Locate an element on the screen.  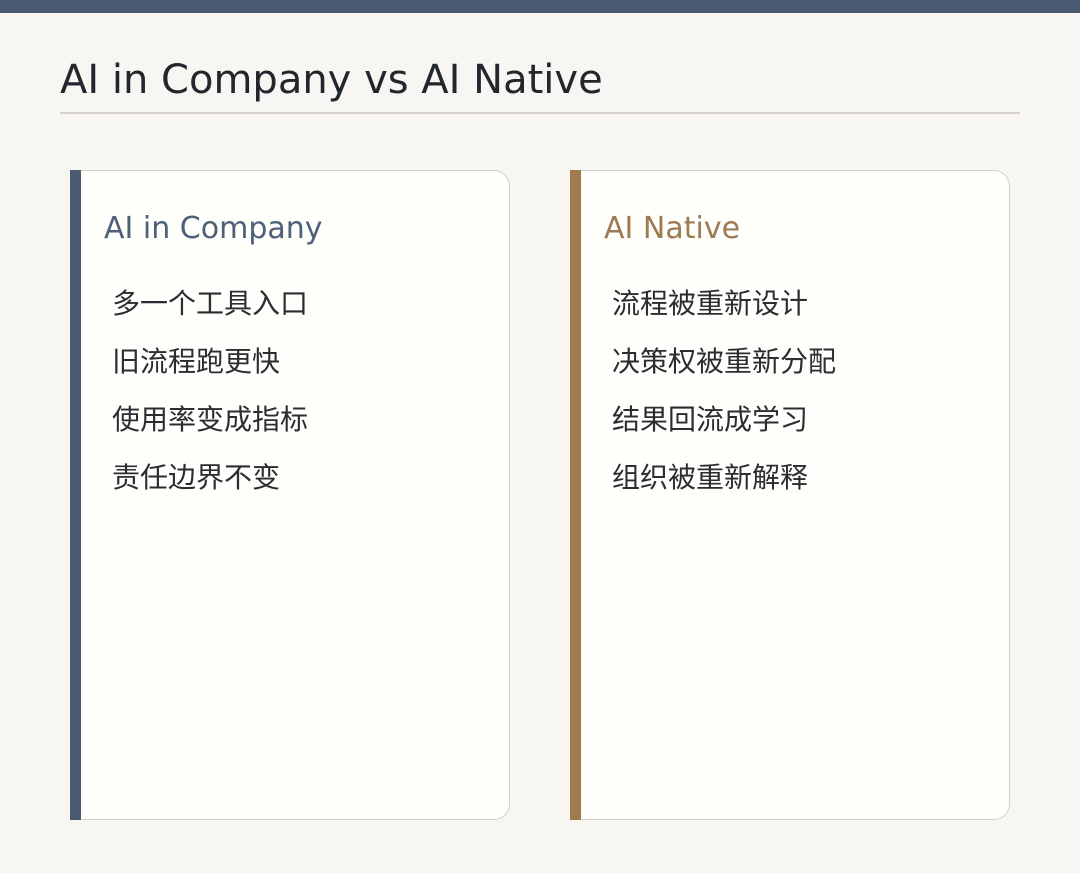
list-item: 结果回流成学习 is located at coordinates (710, 419).